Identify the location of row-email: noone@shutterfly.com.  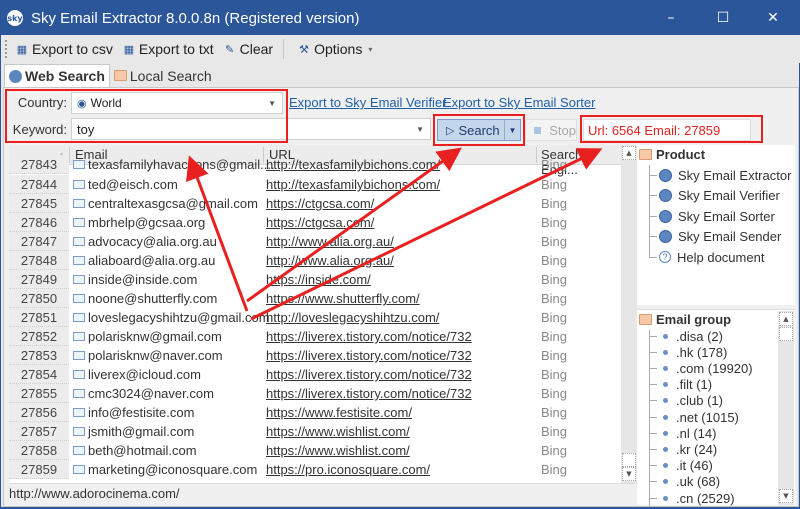
(145, 298).